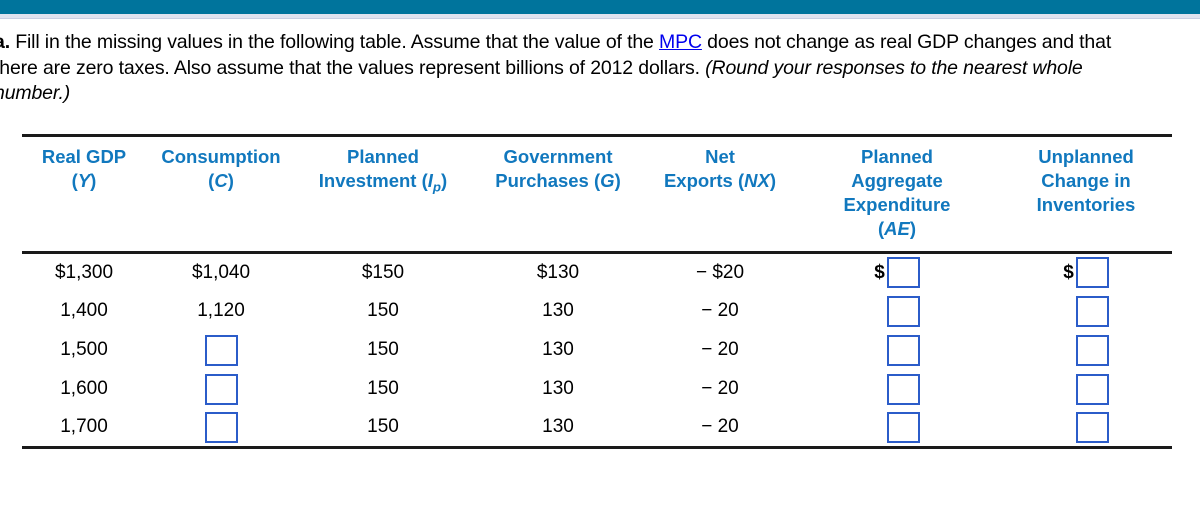 The image size is (1200, 531). What do you see at coordinates (897, 228) in the screenshot?
I see `header-var: AE` at bounding box center [897, 228].